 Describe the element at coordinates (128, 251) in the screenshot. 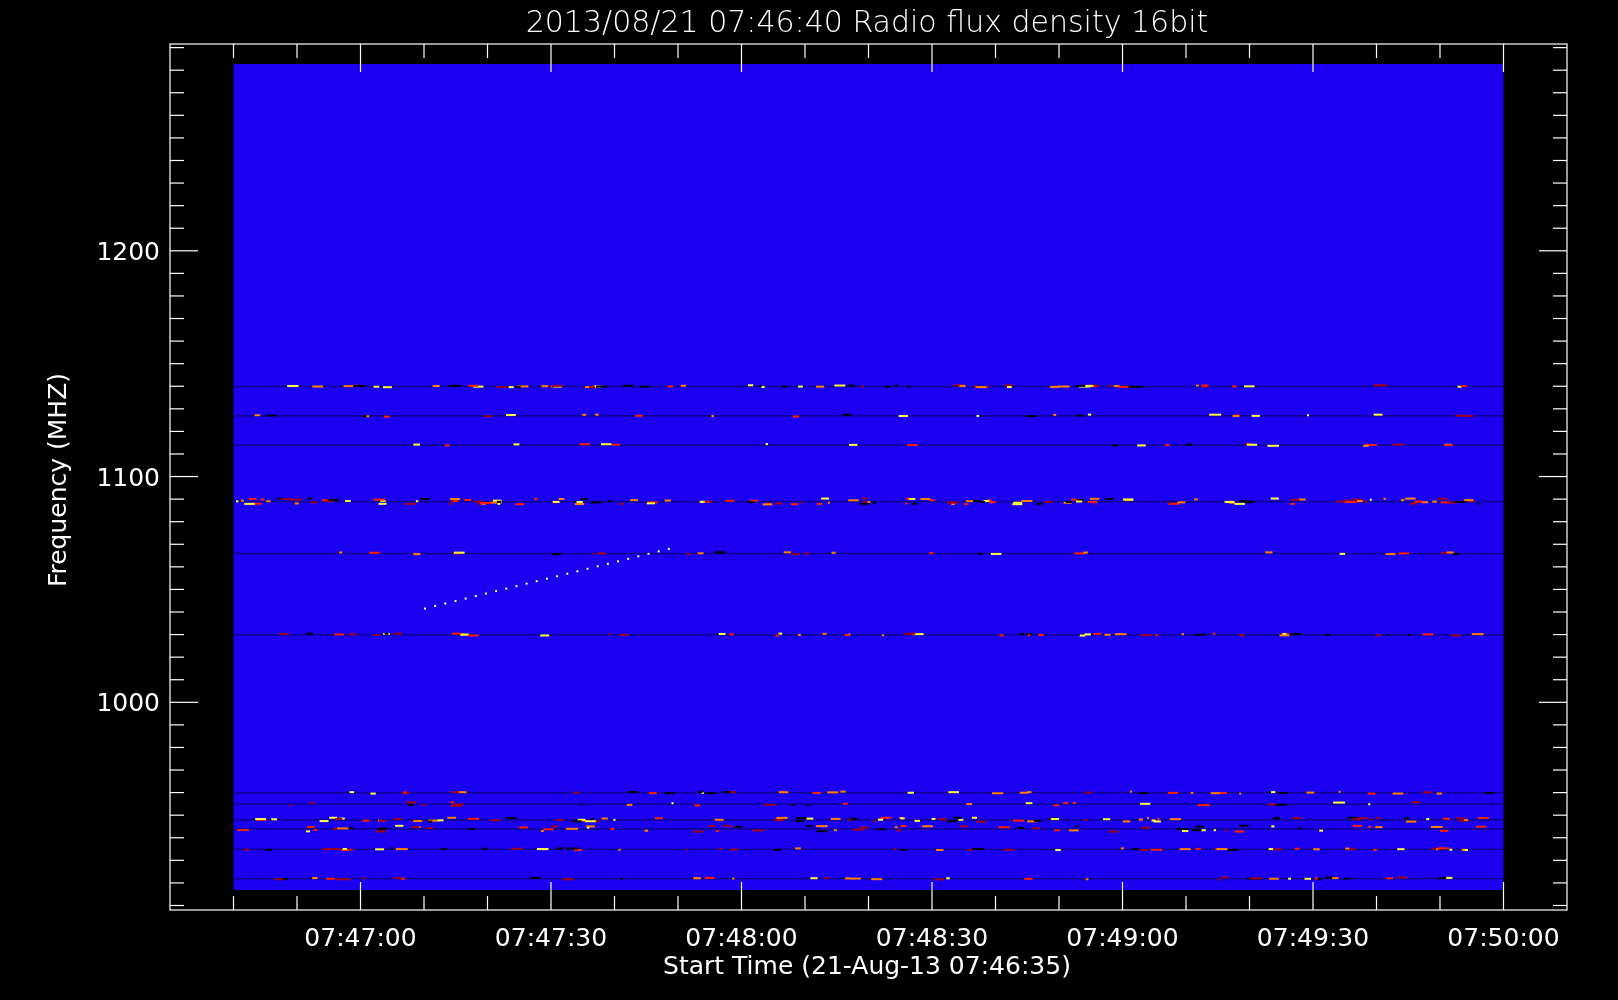

I see `tick-label: 1200` at that location.